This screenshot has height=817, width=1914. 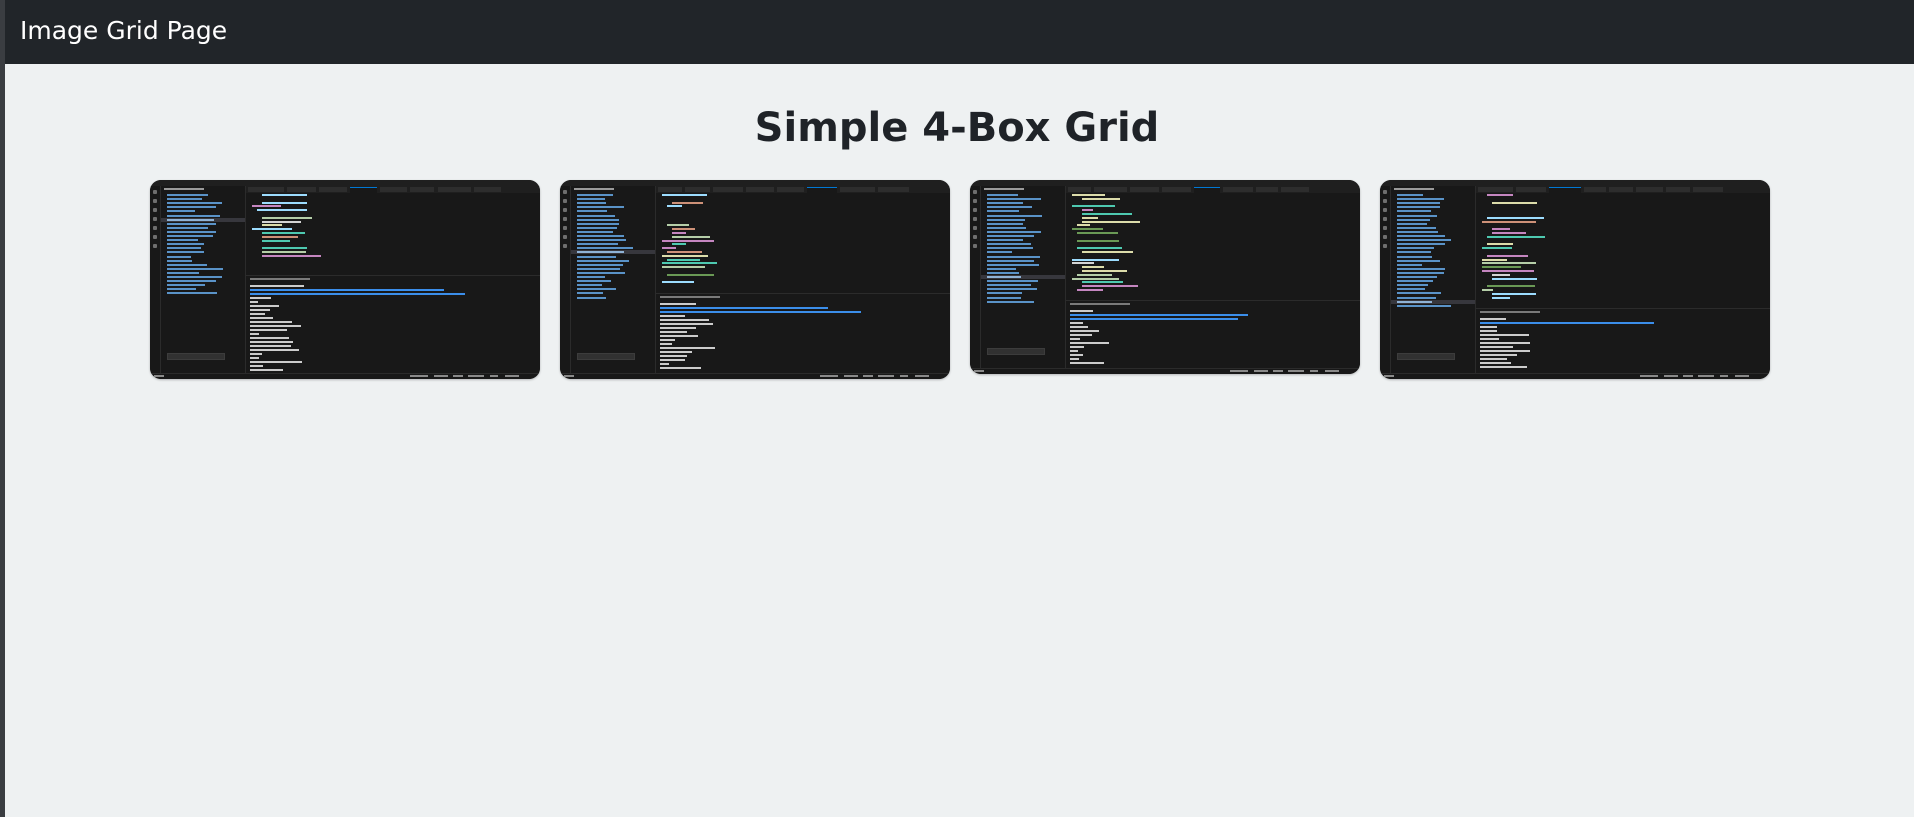 What do you see at coordinates (155, 280) in the screenshot?
I see `activity-bar` at bounding box center [155, 280].